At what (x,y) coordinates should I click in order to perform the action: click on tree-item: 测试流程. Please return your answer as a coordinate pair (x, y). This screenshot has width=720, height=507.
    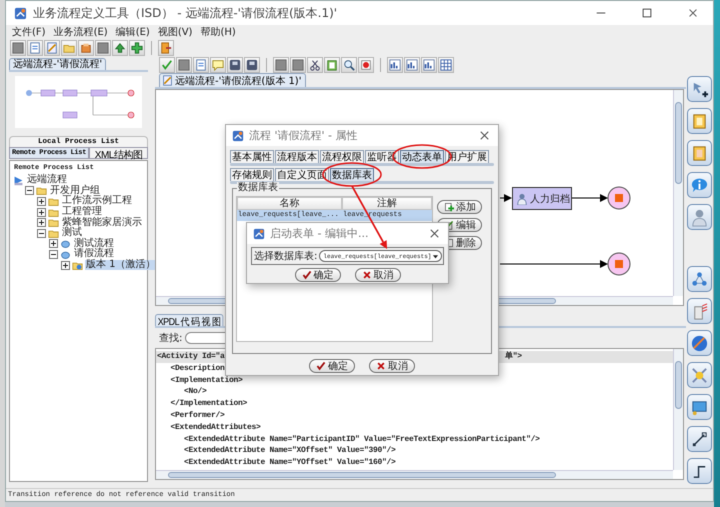
    Looking at the image, I should click on (94, 243).